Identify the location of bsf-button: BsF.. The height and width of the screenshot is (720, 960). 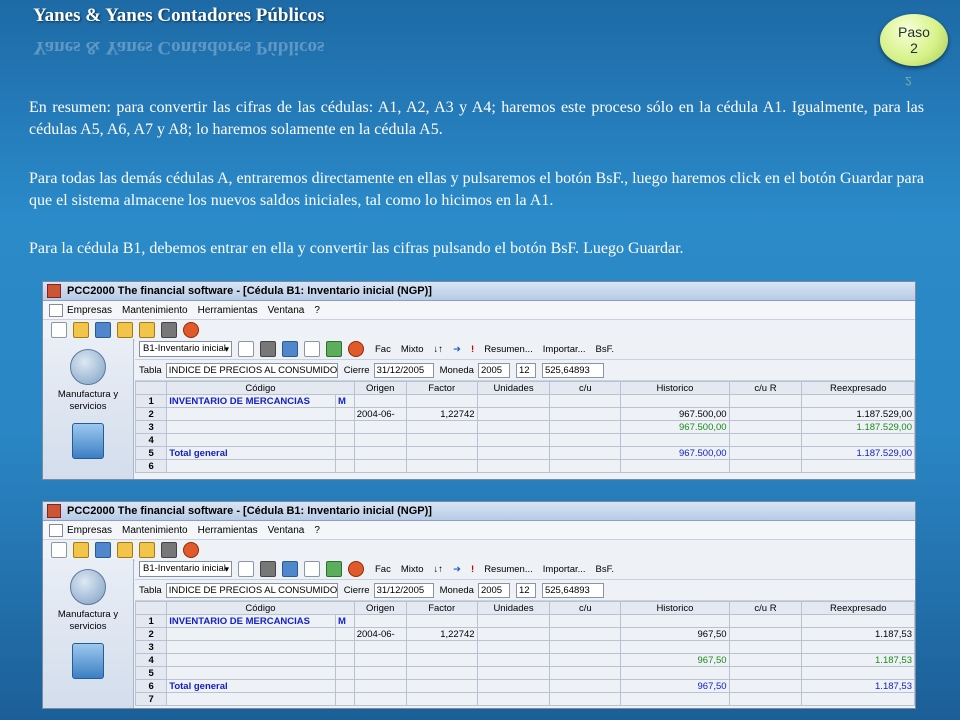
(605, 569).